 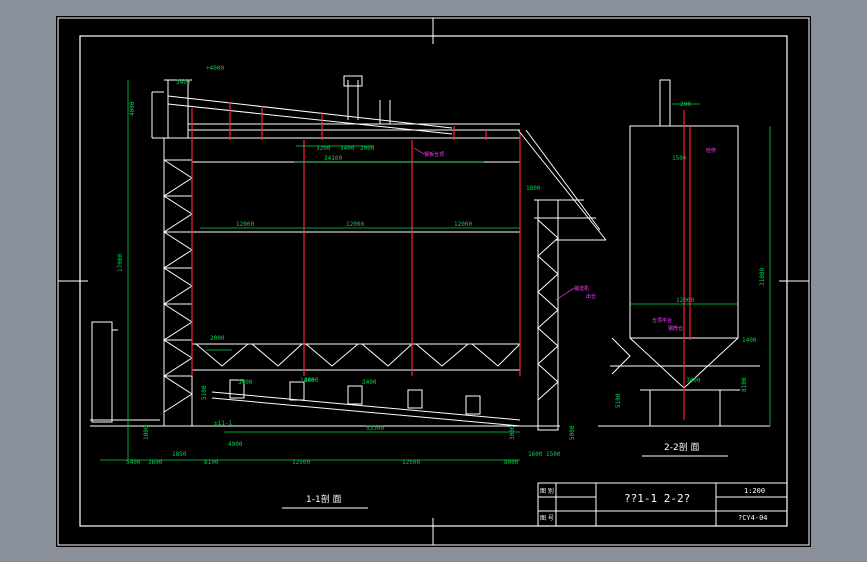 I want to click on dim-bottom-1: 3600, so click(x=155, y=462).